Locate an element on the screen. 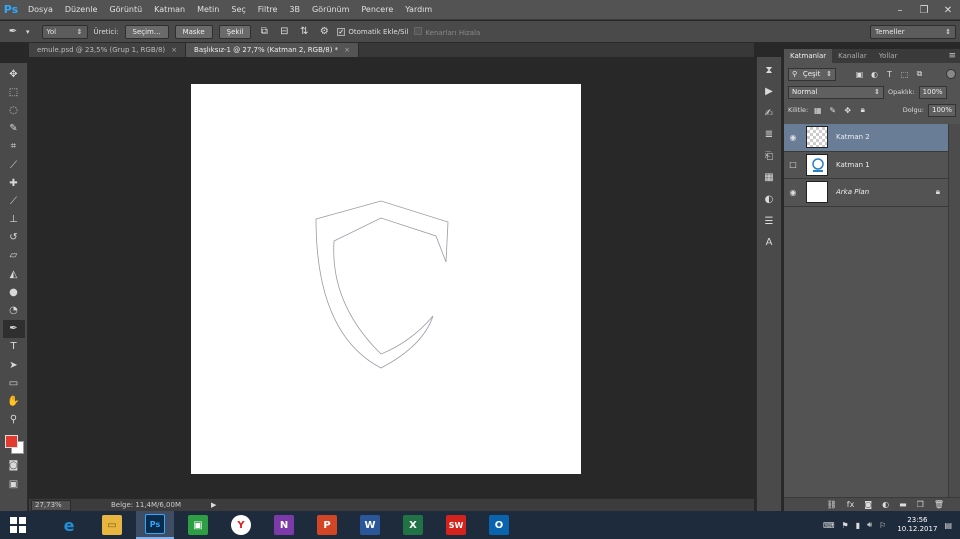 Image resolution: width=960 pixels, height=539 pixels. paint-bucket-tool-icon: ◭ is located at coordinates (14, 274).